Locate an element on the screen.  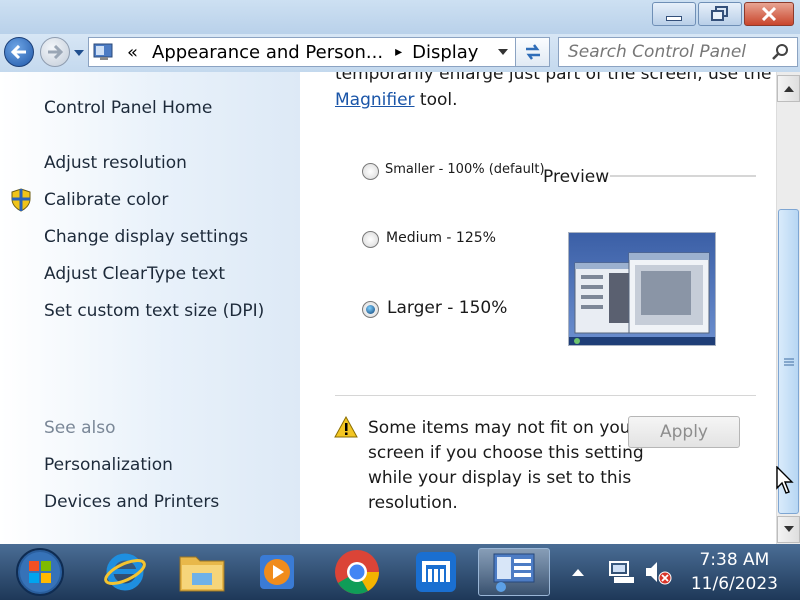
option-larger-label: Larger - 150% is located at coordinates (447, 308).